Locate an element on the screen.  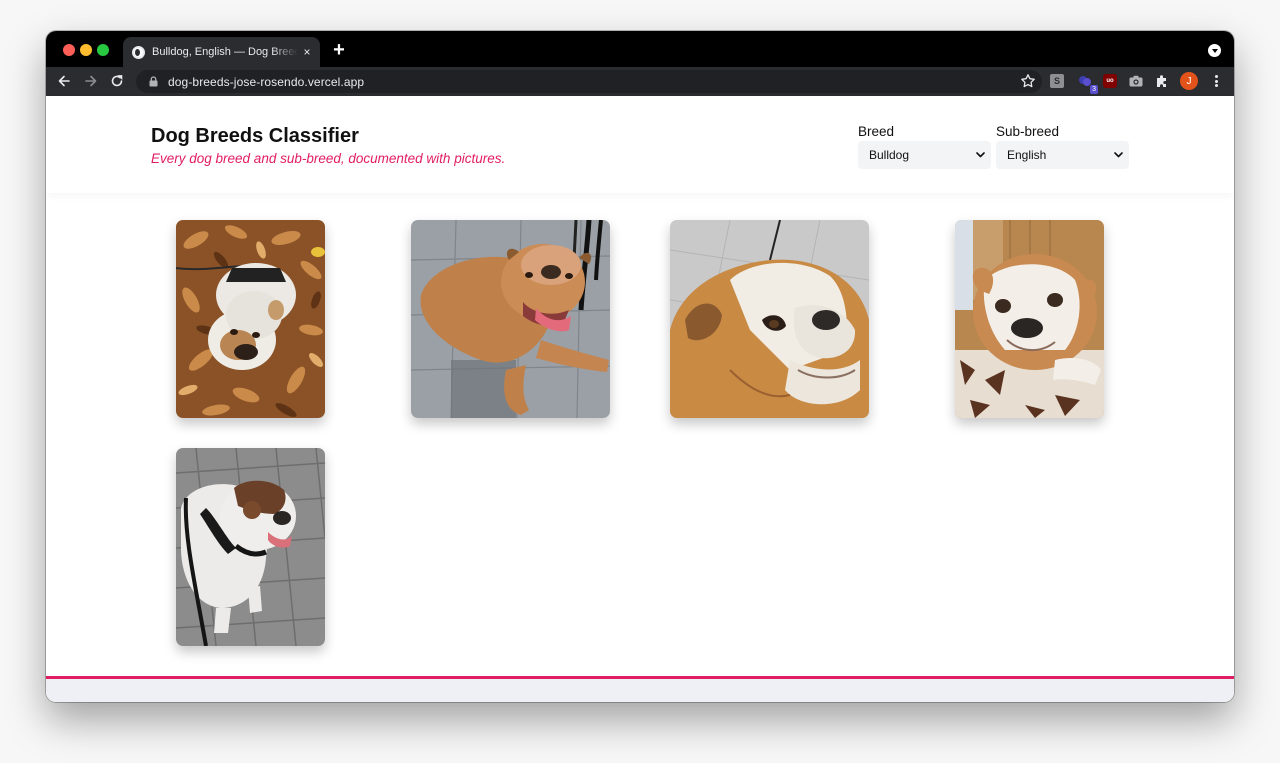
extension-badge: 3 is located at coordinates (1094, 89).